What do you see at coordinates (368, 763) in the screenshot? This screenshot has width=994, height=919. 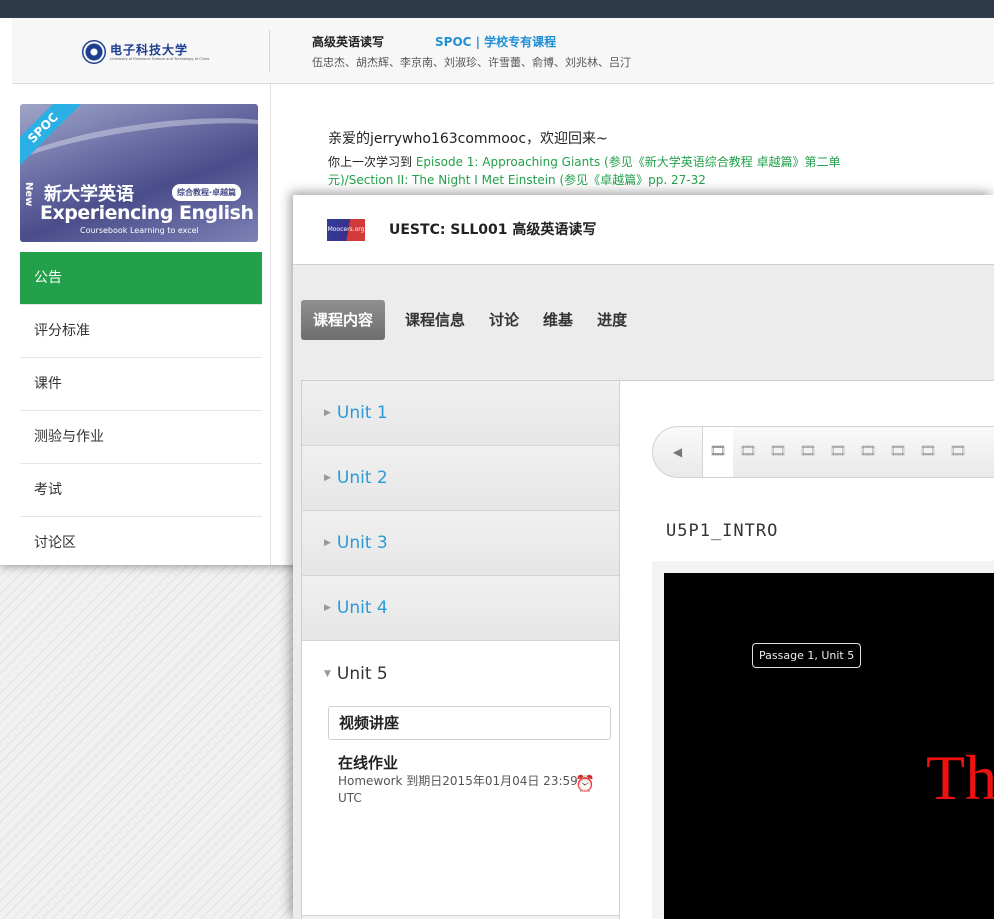 I see `homework-title: 在线作业` at bounding box center [368, 763].